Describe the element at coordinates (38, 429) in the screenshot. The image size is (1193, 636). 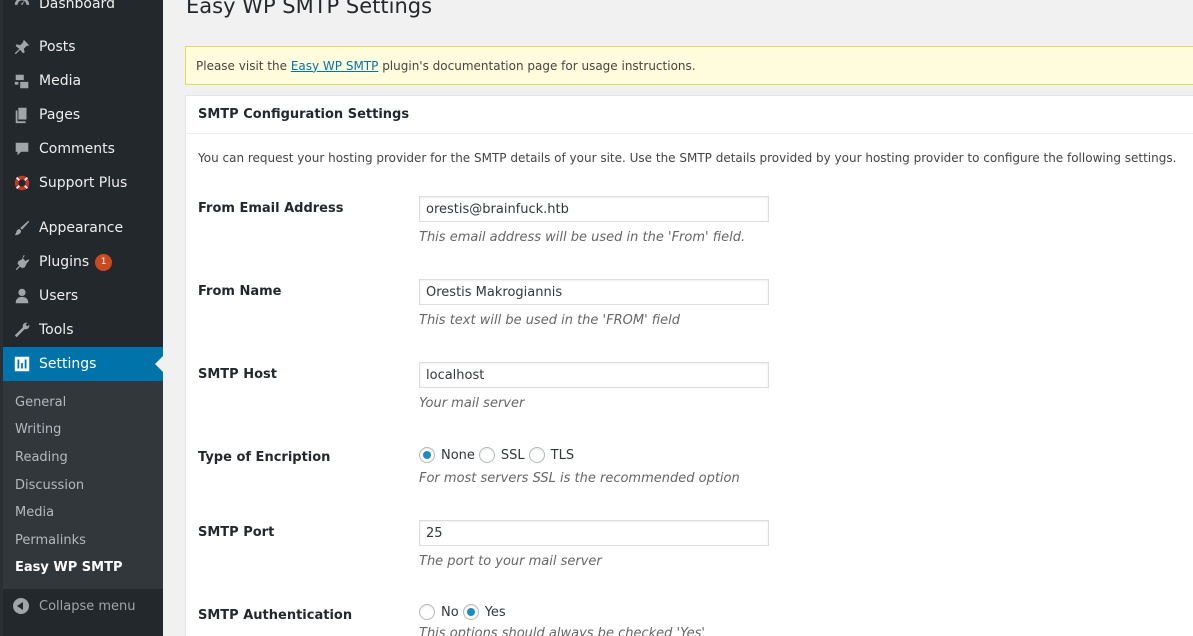
I see `submenu-item-writing: Writing` at that location.